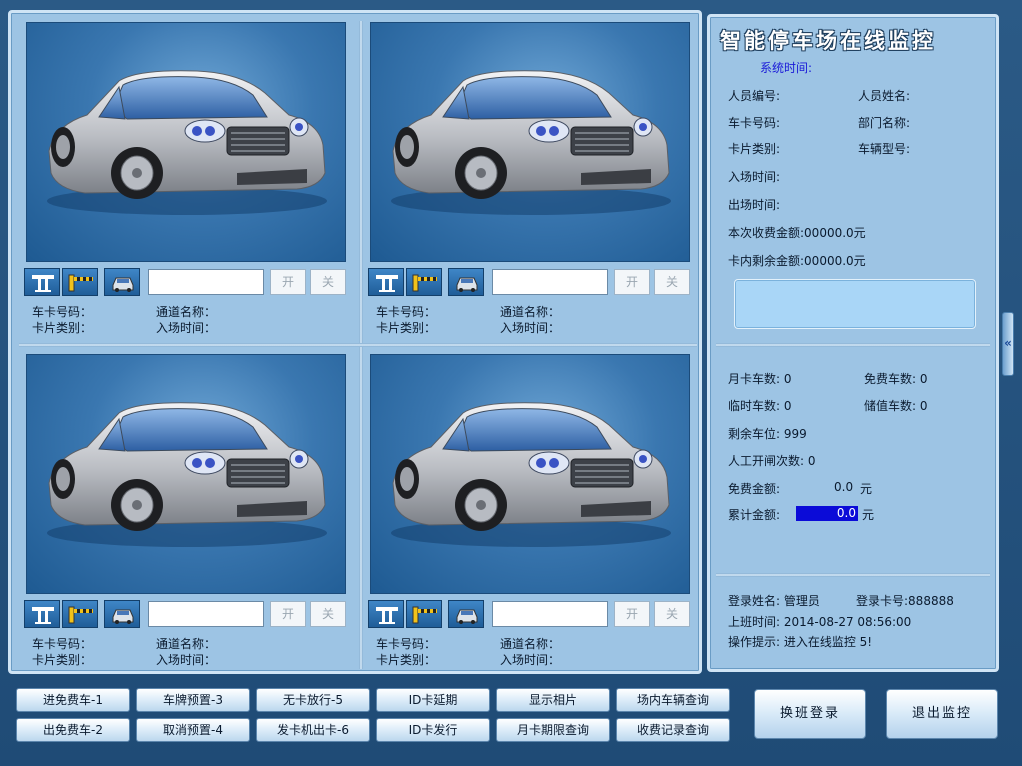  What do you see at coordinates (772, 461) in the screenshot?
I see `manual-open-count: 人工开闸次数: 0` at bounding box center [772, 461].